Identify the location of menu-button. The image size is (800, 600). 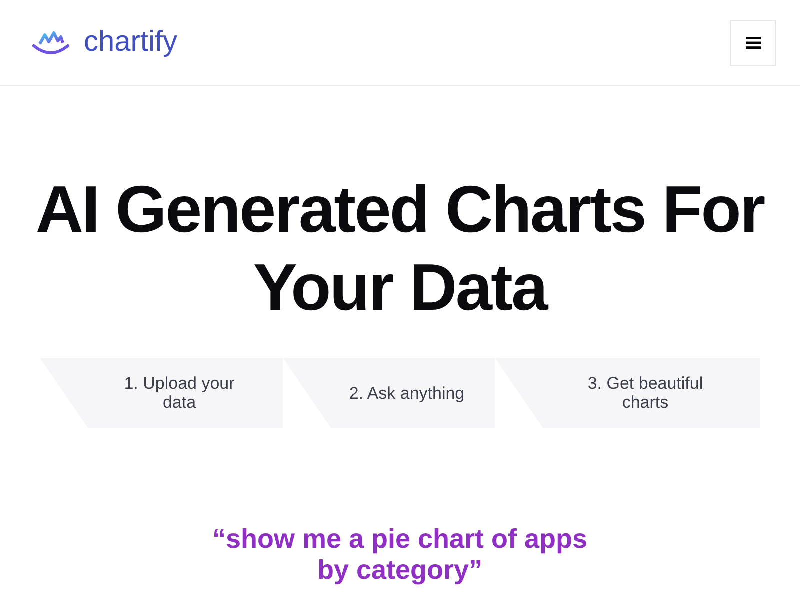
(753, 43).